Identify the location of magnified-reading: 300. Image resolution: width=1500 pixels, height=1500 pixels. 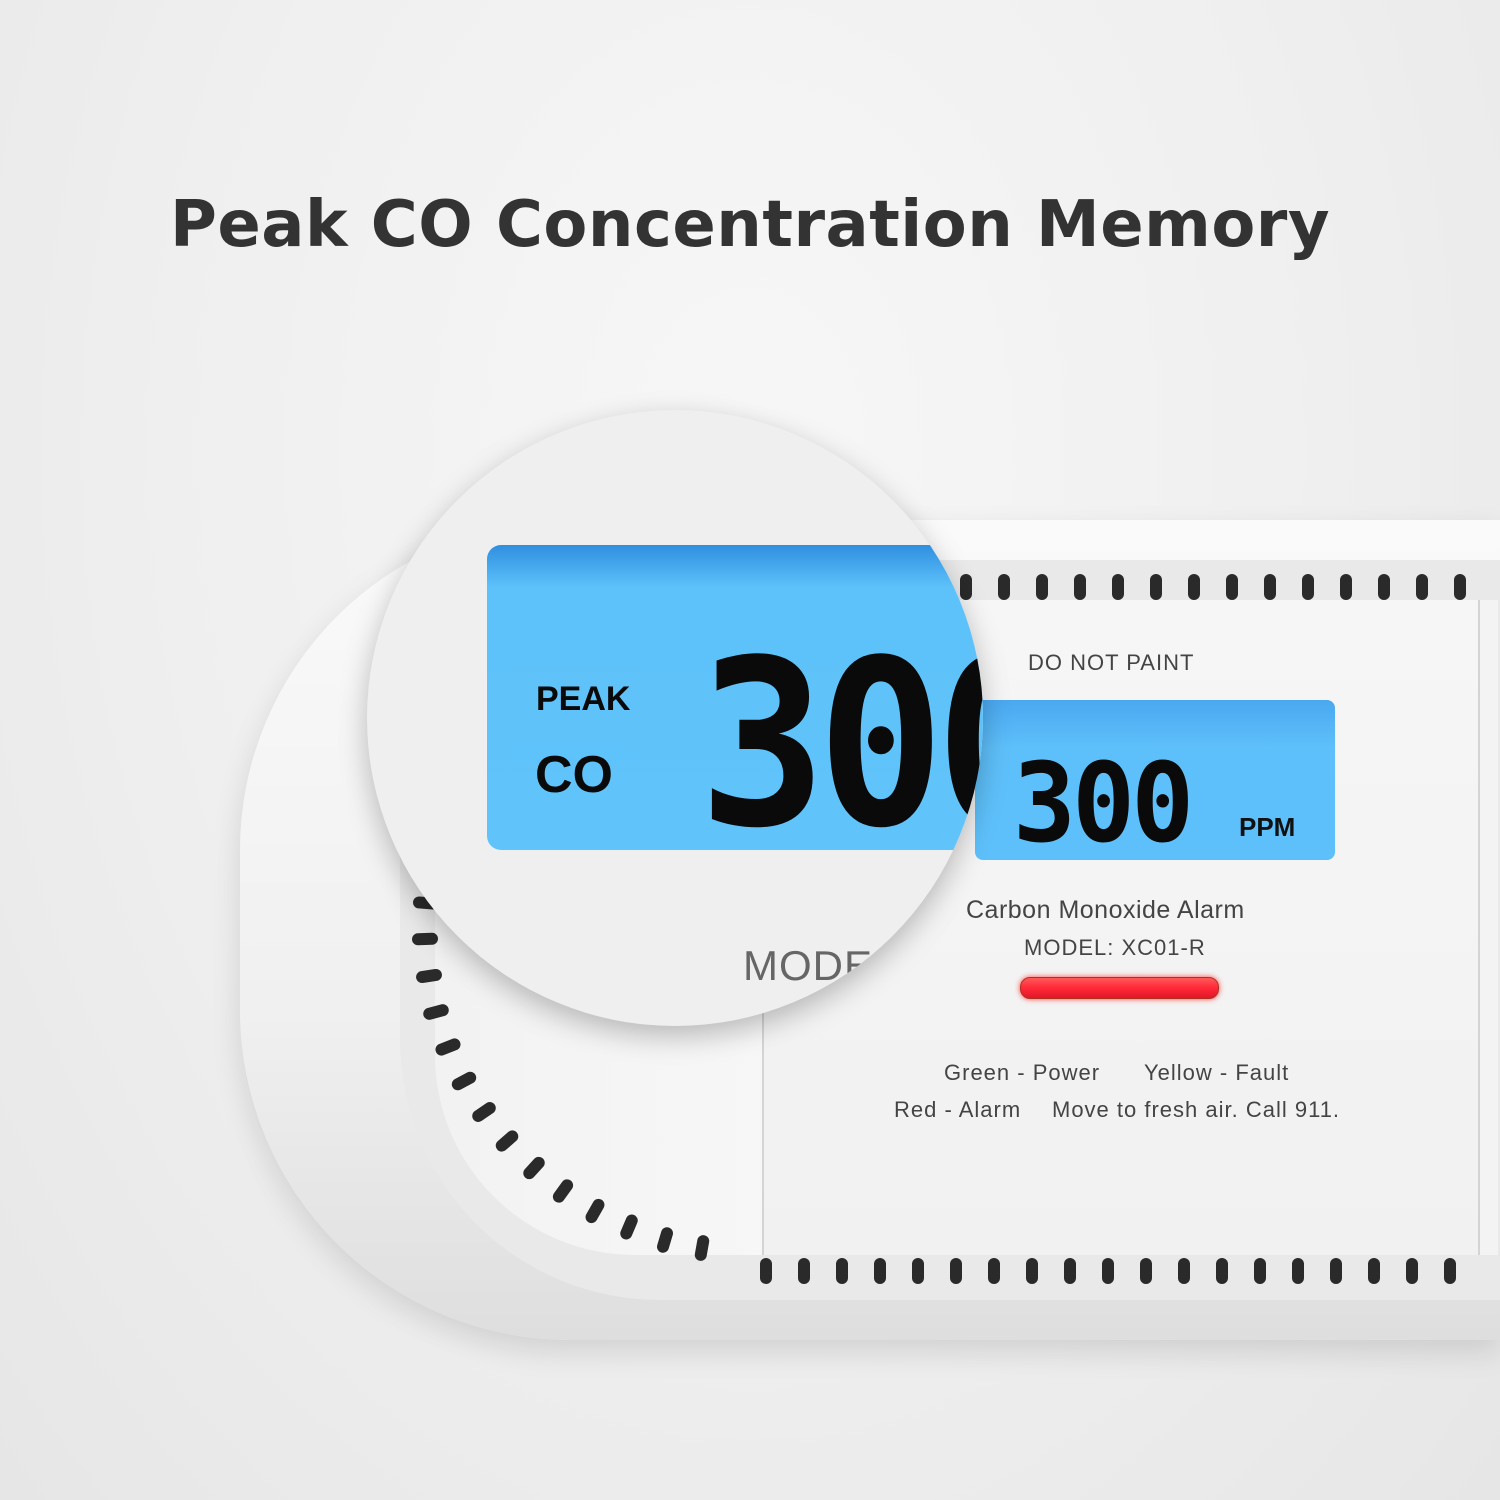
(841, 745).